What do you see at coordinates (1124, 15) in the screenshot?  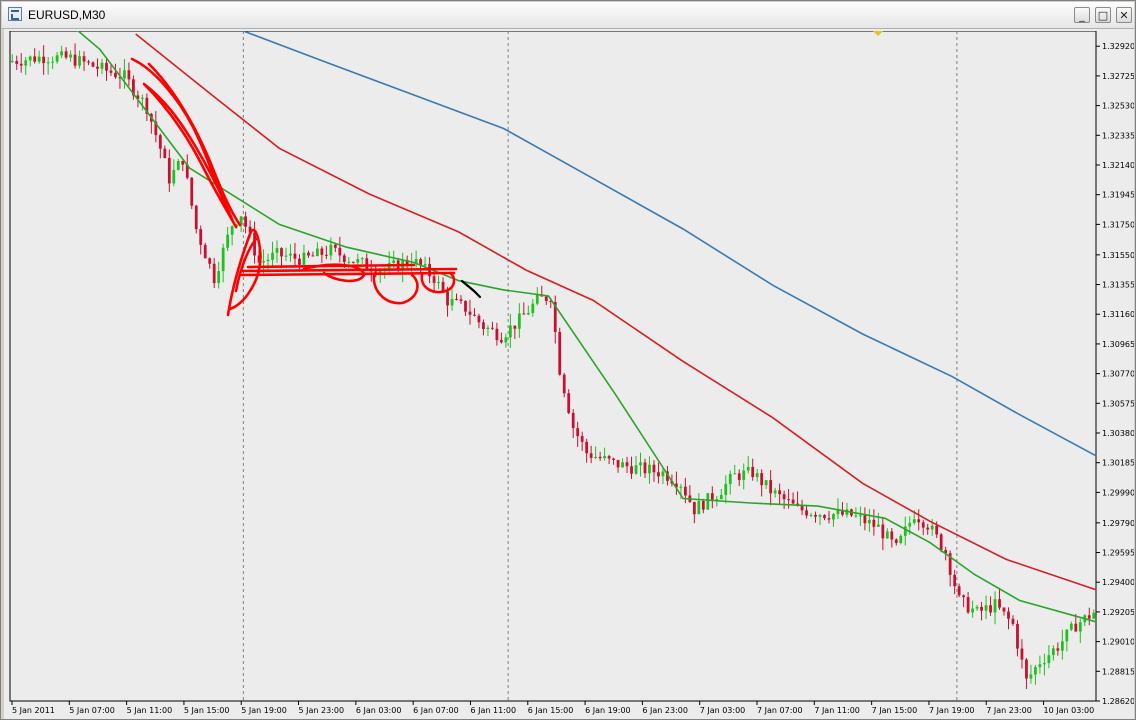 I see `close-button: ✕` at bounding box center [1124, 15].